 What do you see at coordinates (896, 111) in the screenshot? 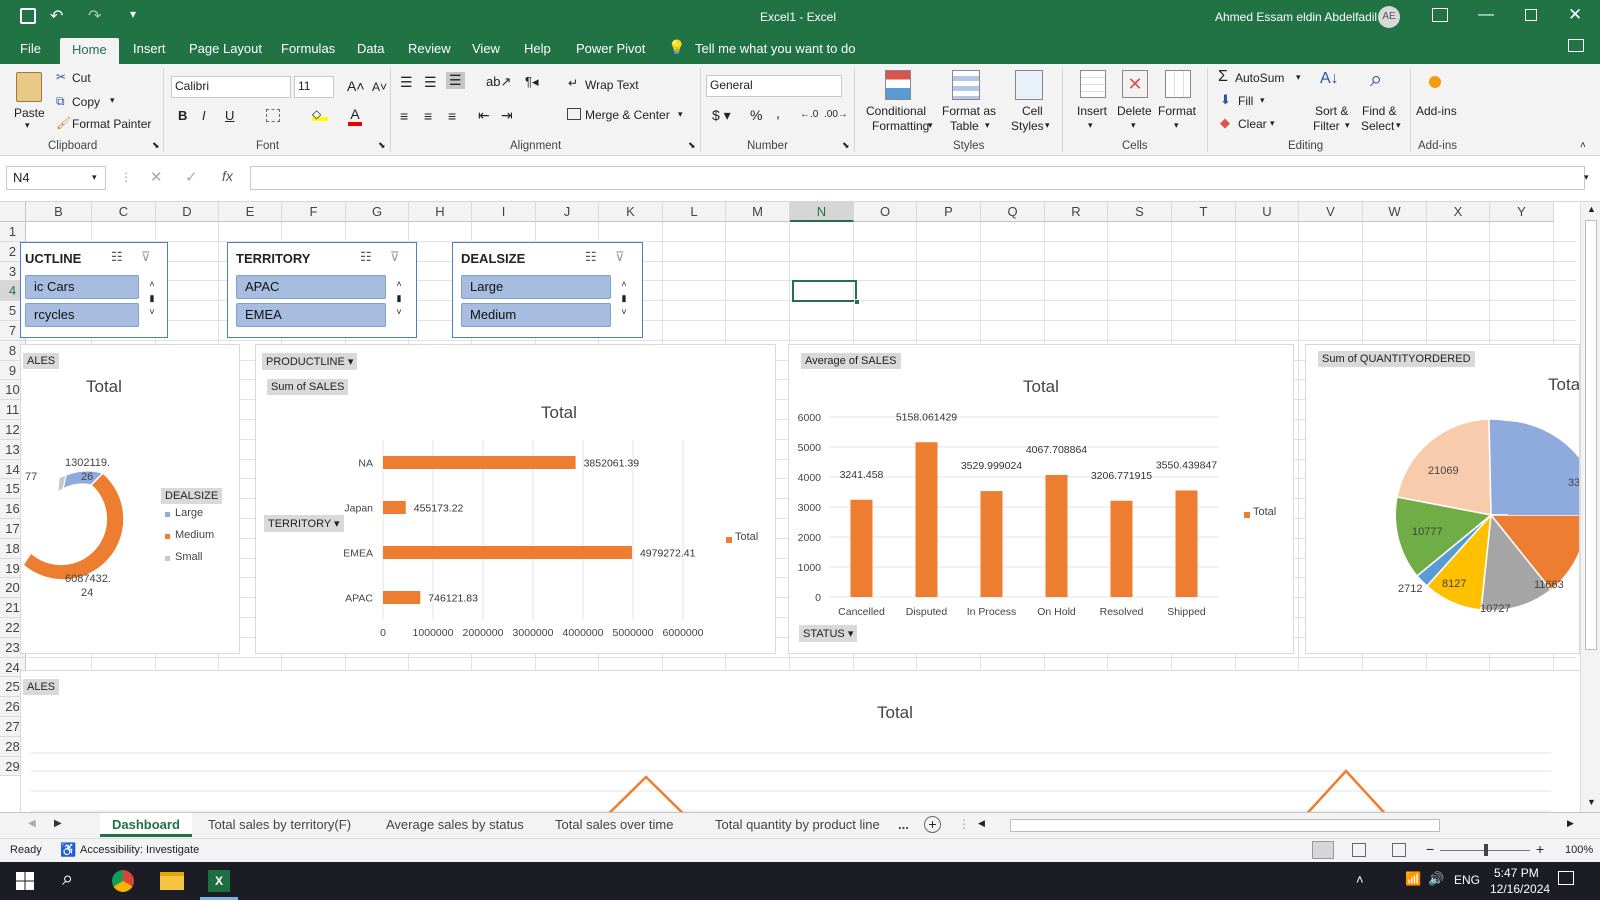
I see `conditional-formatting-button: Conditional` at bounding box center [896, 111].